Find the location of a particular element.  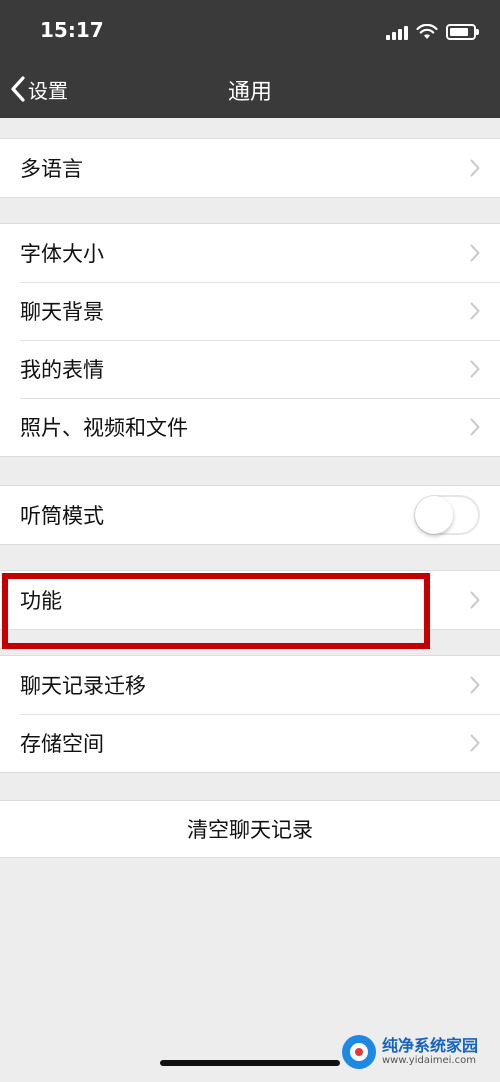

row-label: 字体大小 is located at coordinates (62, 254).